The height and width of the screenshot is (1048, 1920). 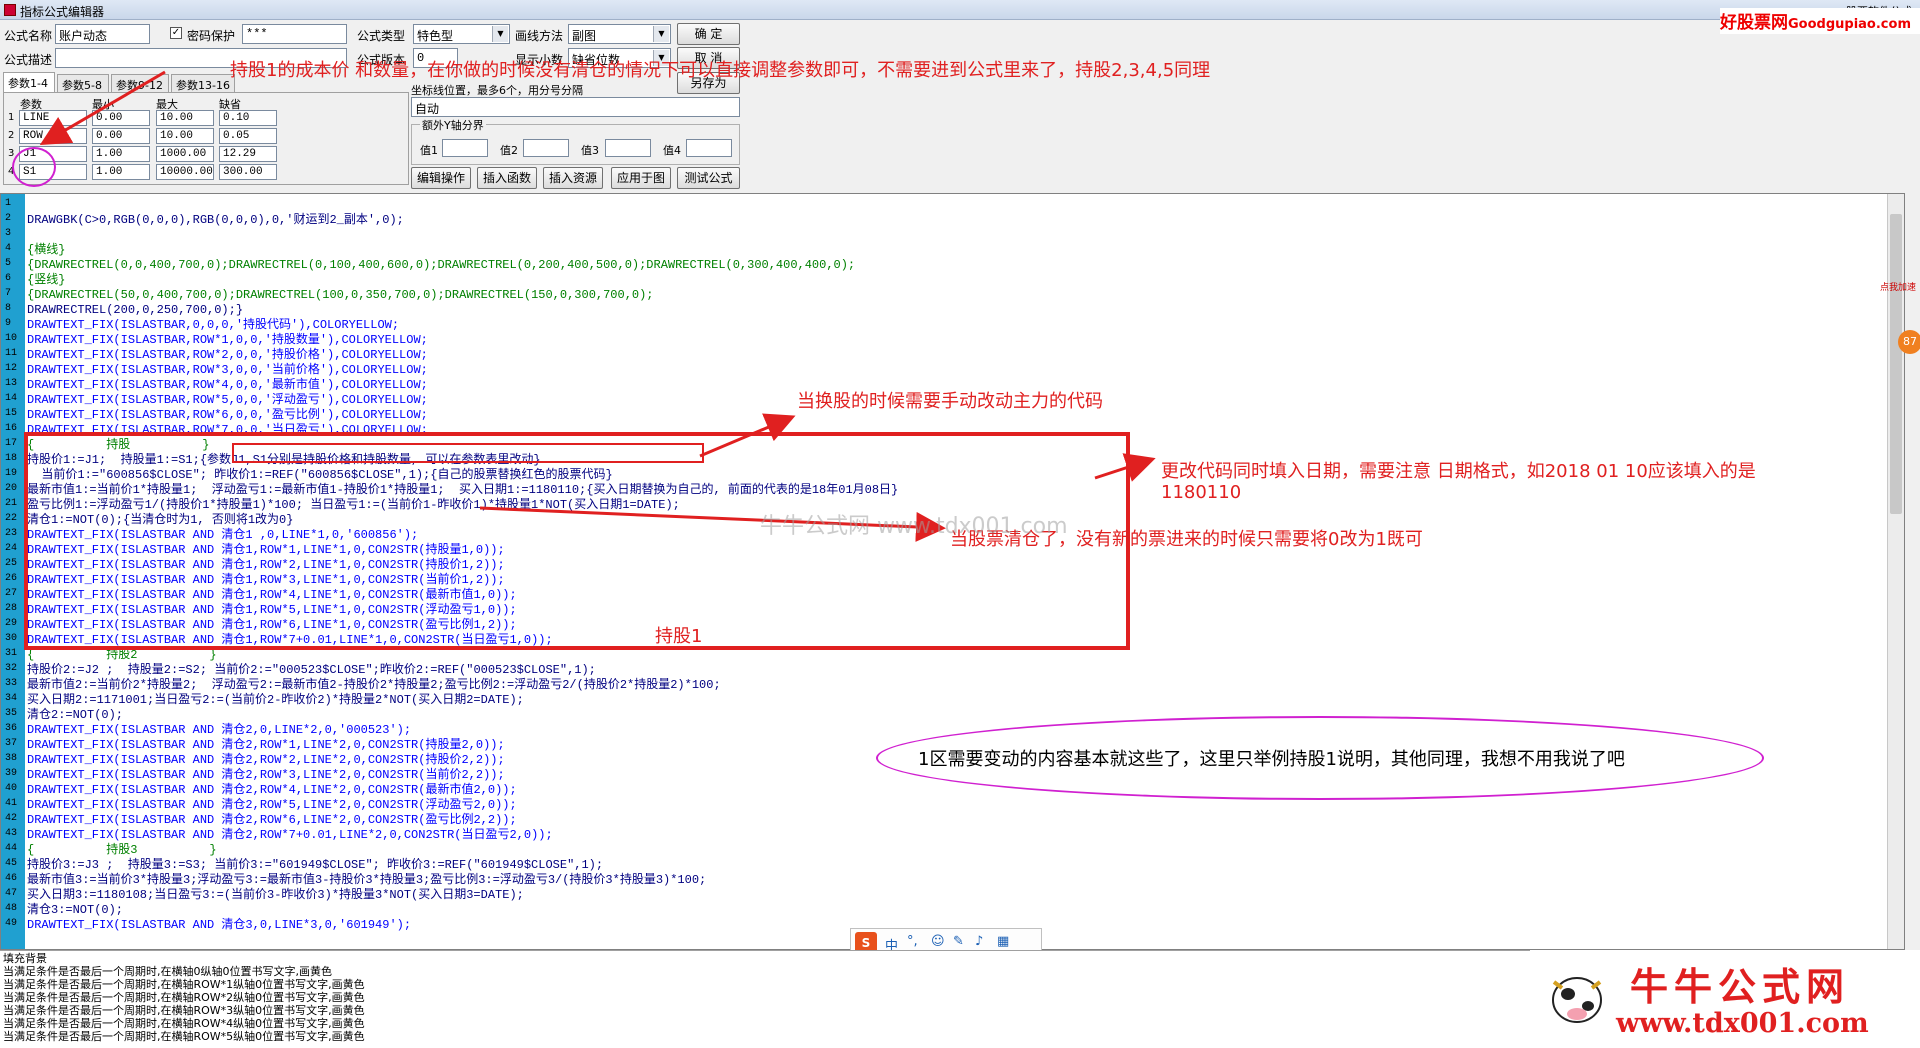 I want to click on niuniu-url: www.tdx001.com, so click(x=1742, y=1023).